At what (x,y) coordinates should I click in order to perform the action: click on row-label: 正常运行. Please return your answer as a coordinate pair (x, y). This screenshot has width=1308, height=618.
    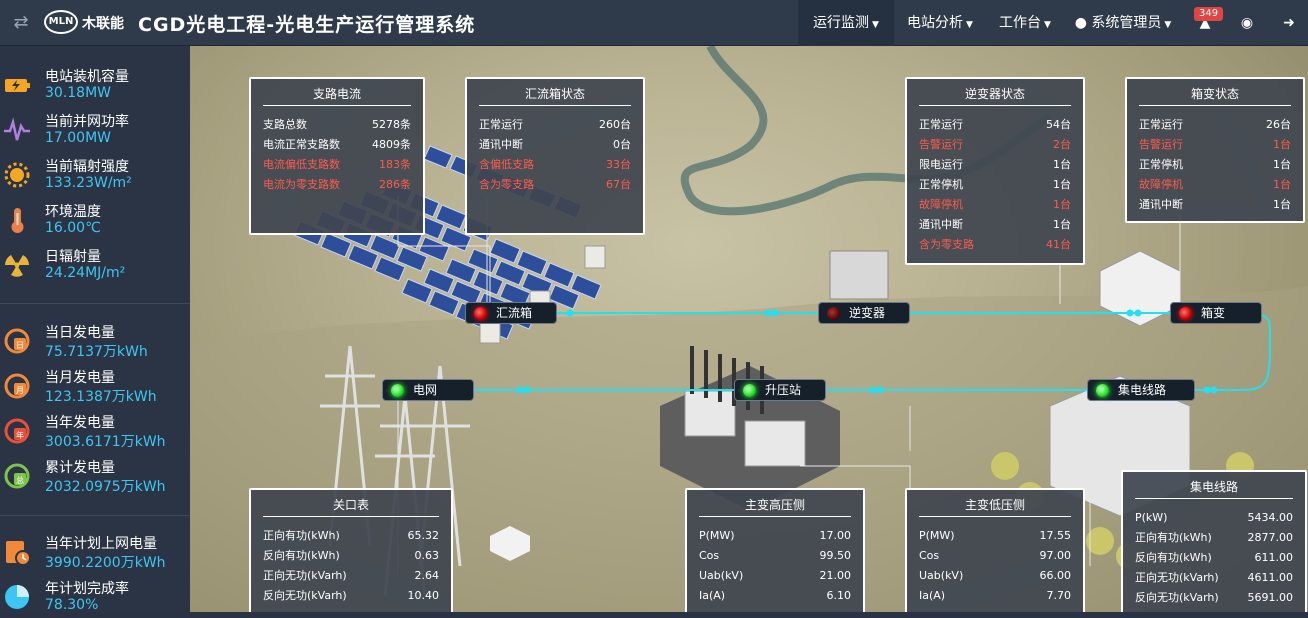
    Looking at the image, I should click on (941, 124).